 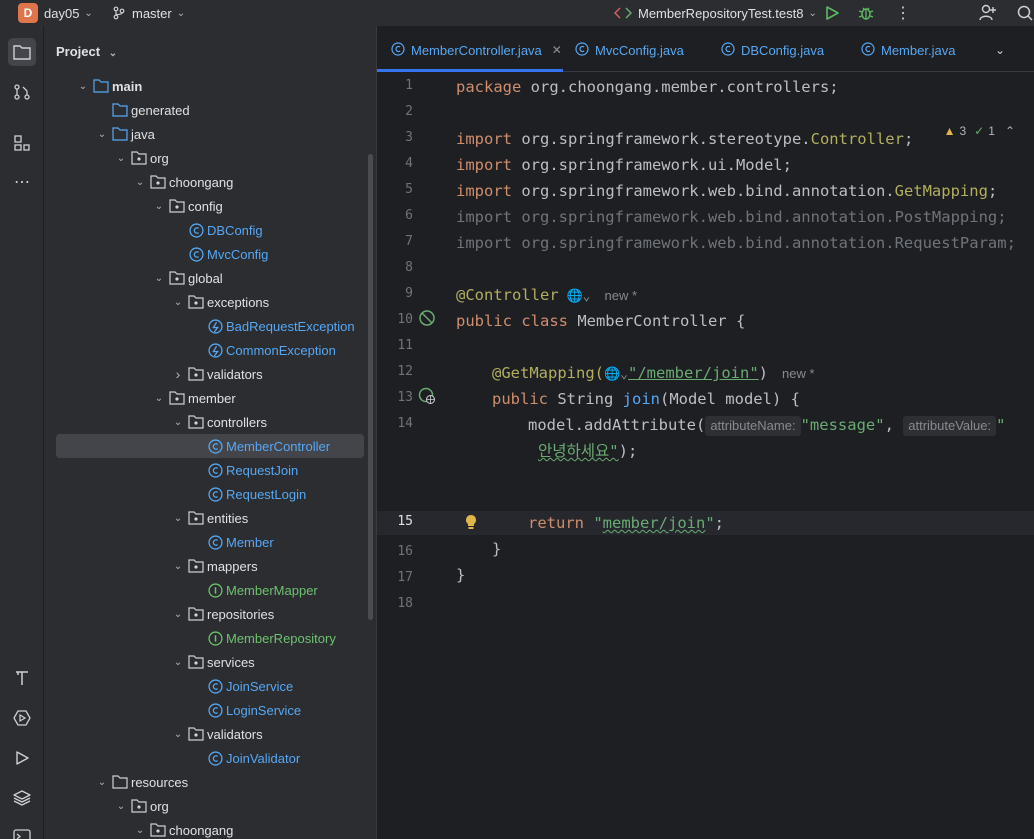 I want to click on tree-item-label: MemberRepository, so click(x=281, y=638).